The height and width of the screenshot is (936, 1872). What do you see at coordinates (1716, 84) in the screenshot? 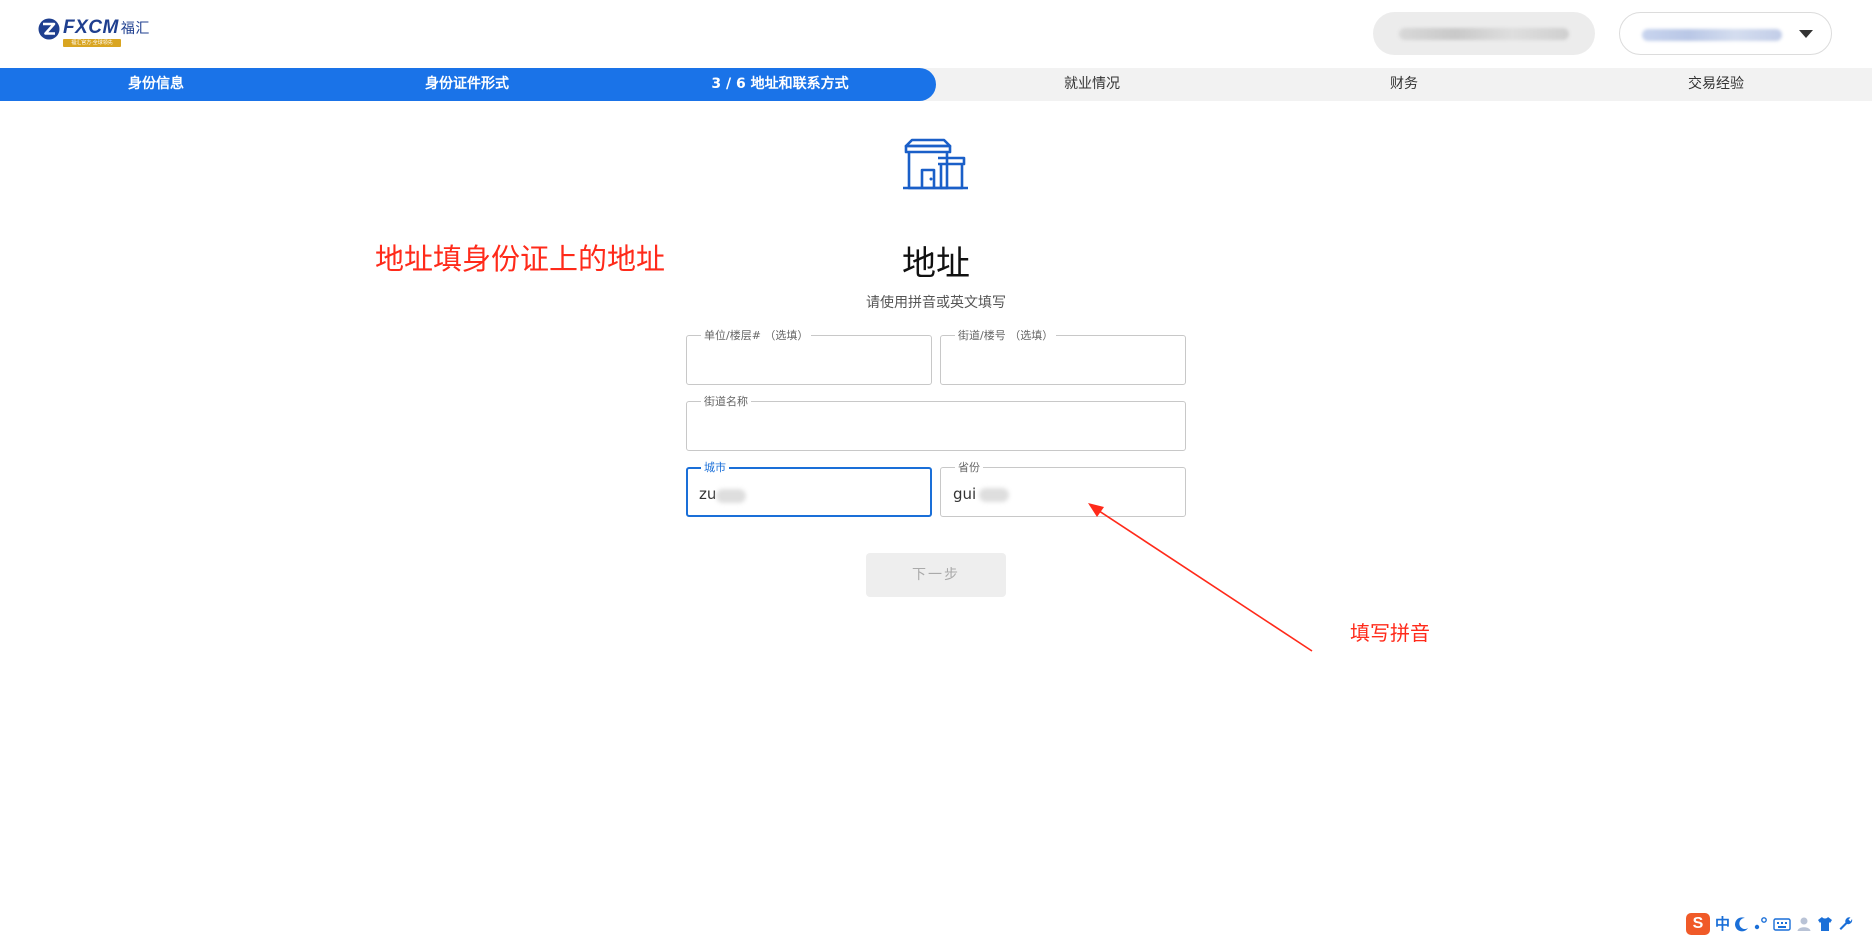
I see `step-trading-experience: 交易经验` at bounding box center [1716, 84].